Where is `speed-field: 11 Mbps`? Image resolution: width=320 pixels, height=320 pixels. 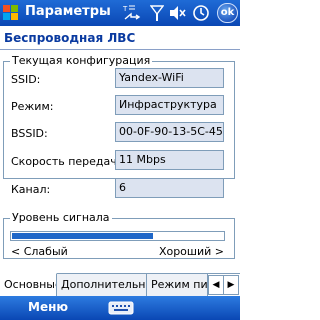 speed-field: 11 Mbps is located at coordinates (169, 160).